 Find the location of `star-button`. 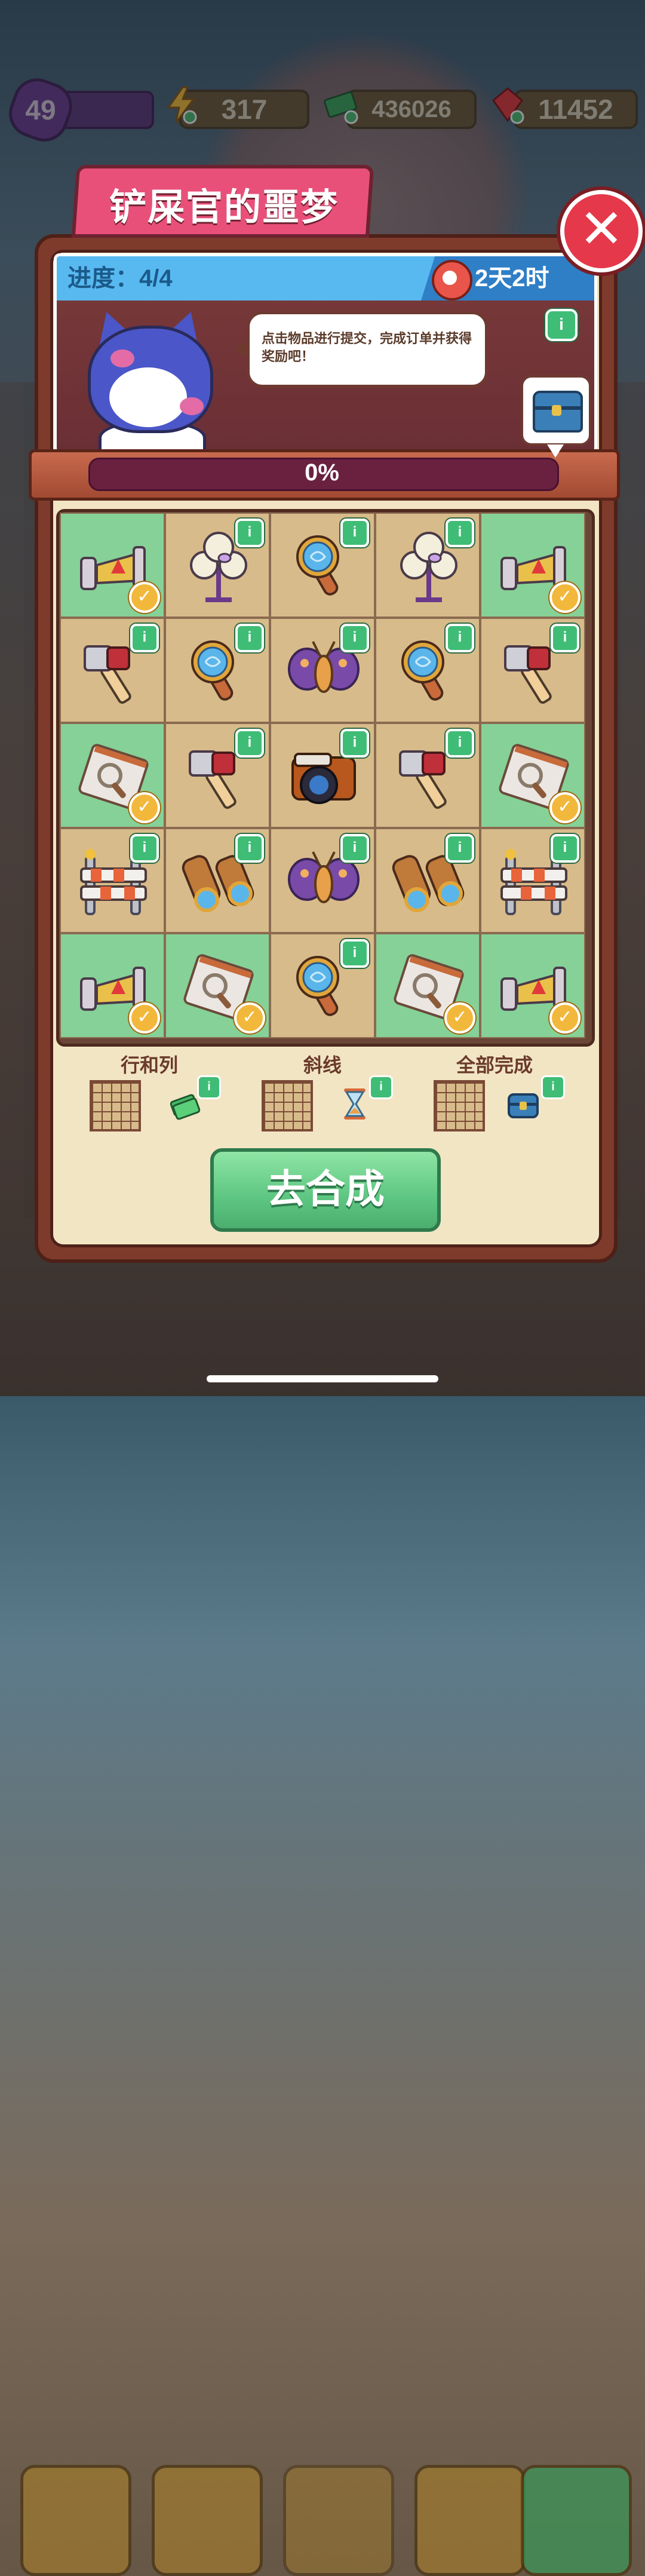

star-button is located at coordinates (576, 2520).